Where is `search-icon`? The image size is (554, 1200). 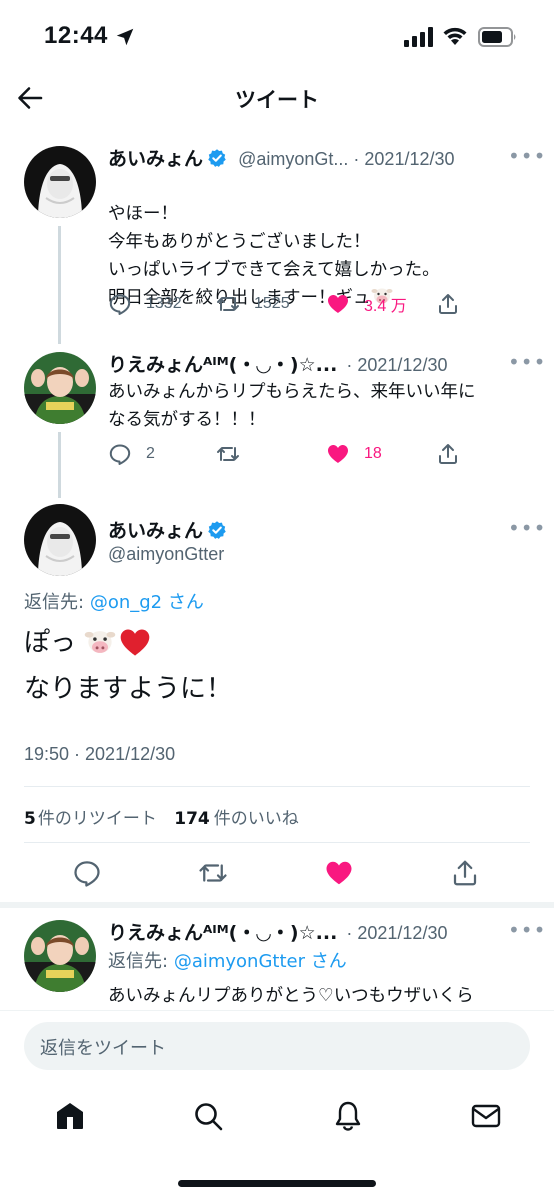 search-icon is located at coordinates (208, 1116).